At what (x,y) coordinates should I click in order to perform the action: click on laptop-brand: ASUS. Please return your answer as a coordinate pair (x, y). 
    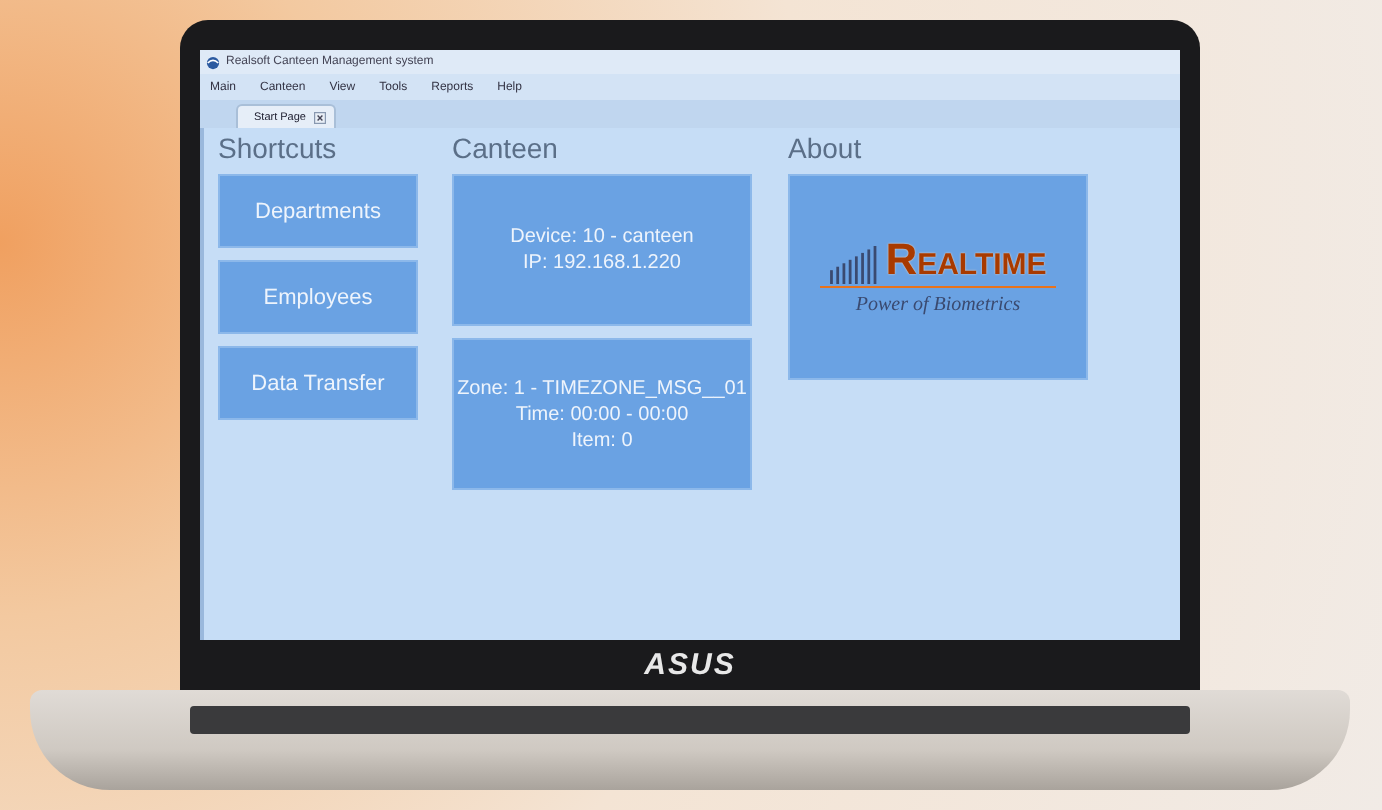
    Looking at the image, I should click on (690, 666).